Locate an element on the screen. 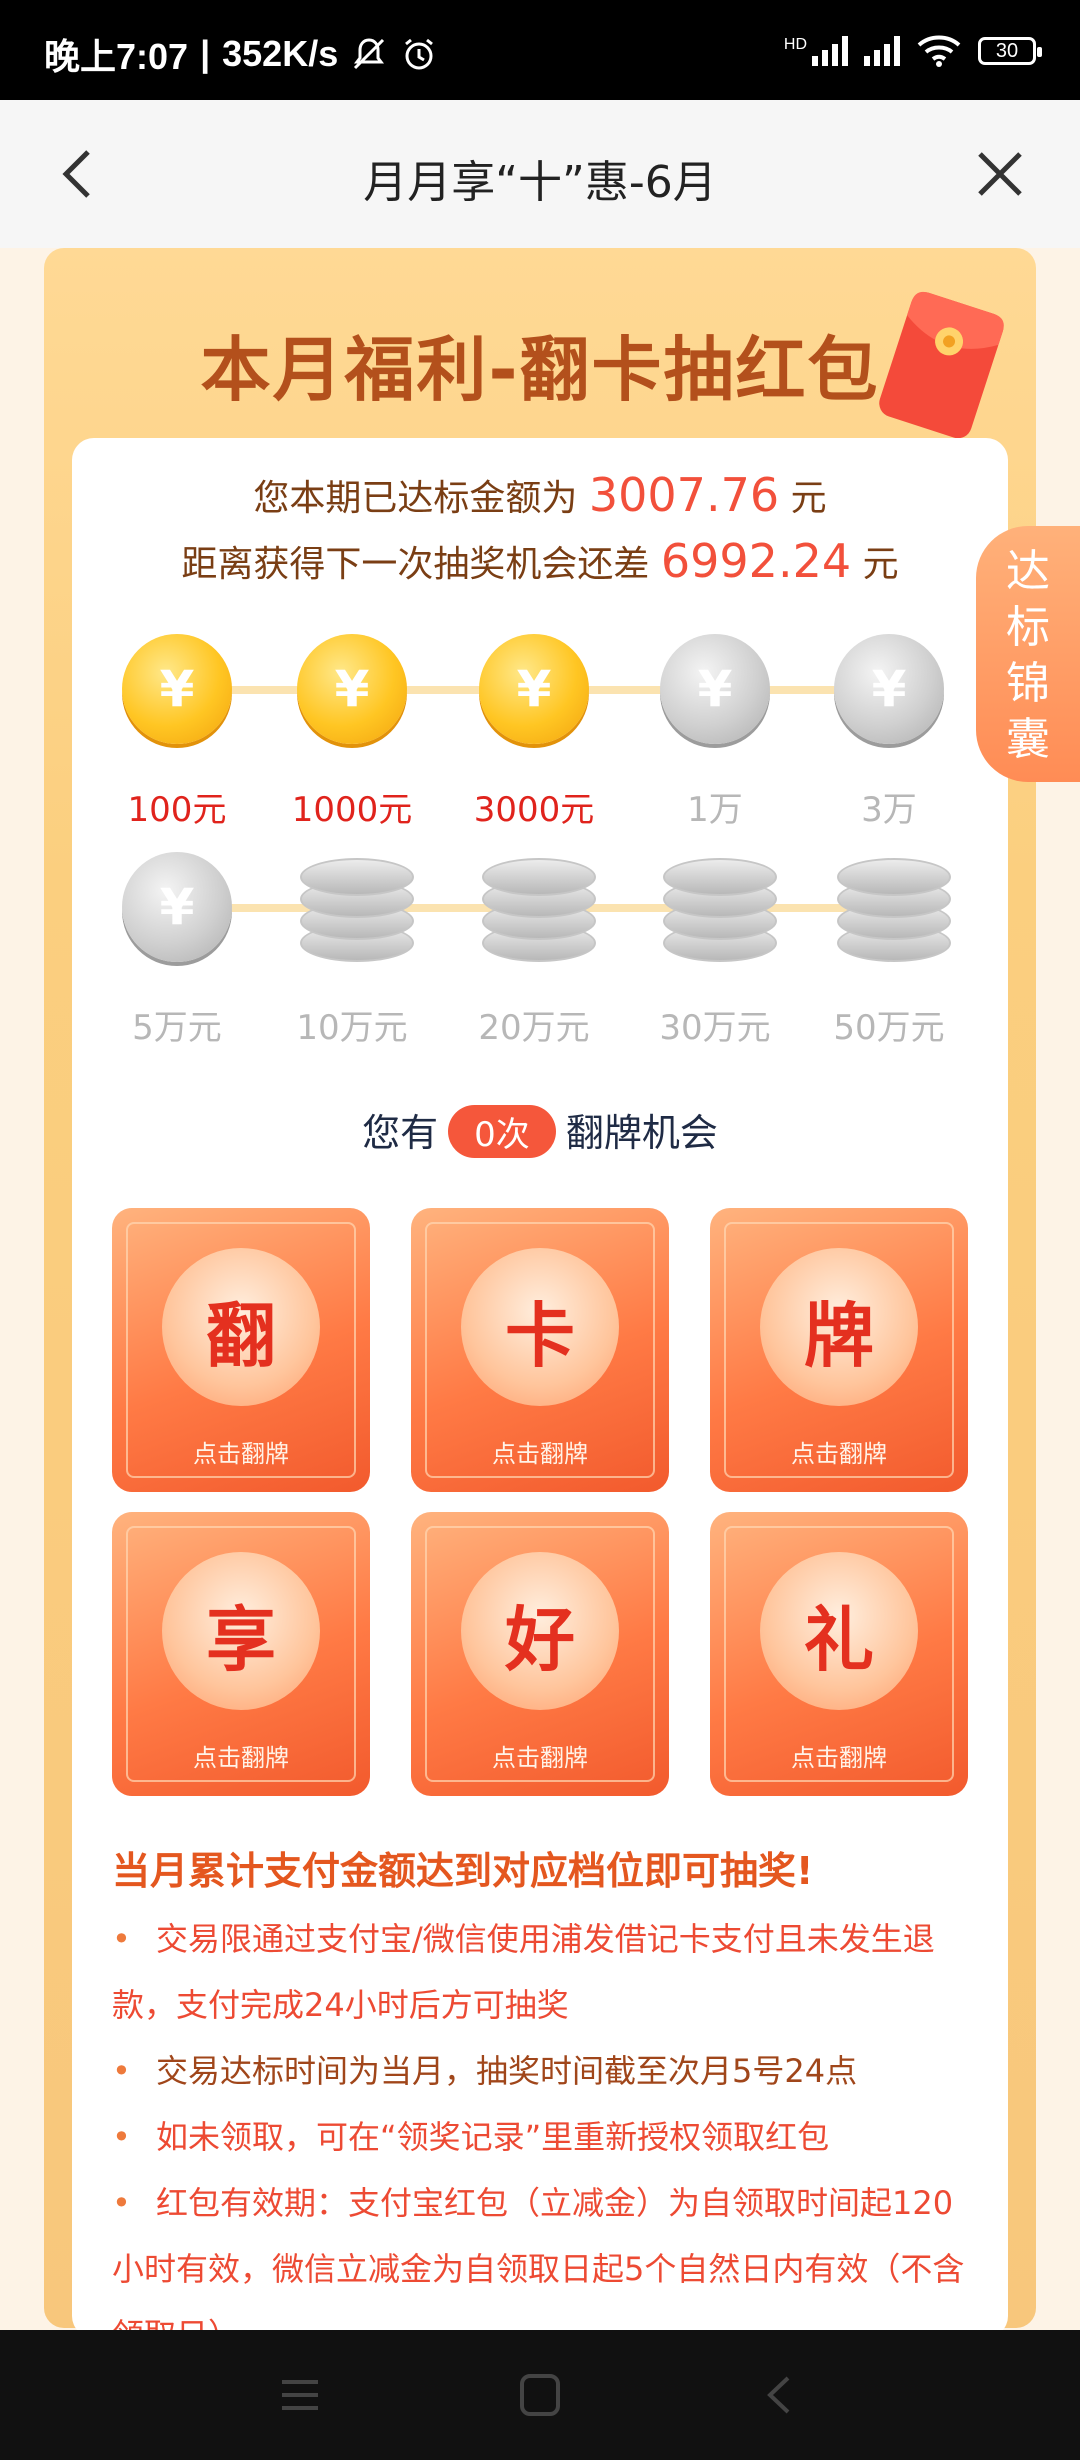  chance-suffix: 翻牌机会 is located at coordinates (641, 1133).